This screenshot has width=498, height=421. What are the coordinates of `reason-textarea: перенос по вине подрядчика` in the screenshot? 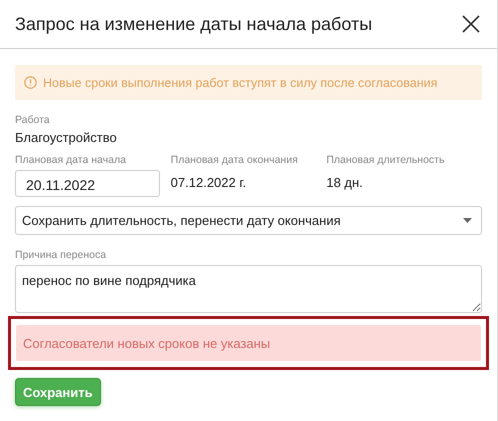 It's located at (248, 289).